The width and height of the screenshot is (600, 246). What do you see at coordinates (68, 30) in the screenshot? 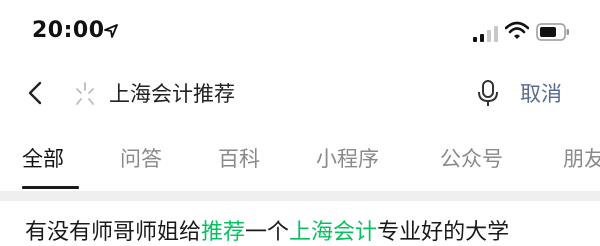
I see `status-time: 20:00` at bounding box center [68, 30].